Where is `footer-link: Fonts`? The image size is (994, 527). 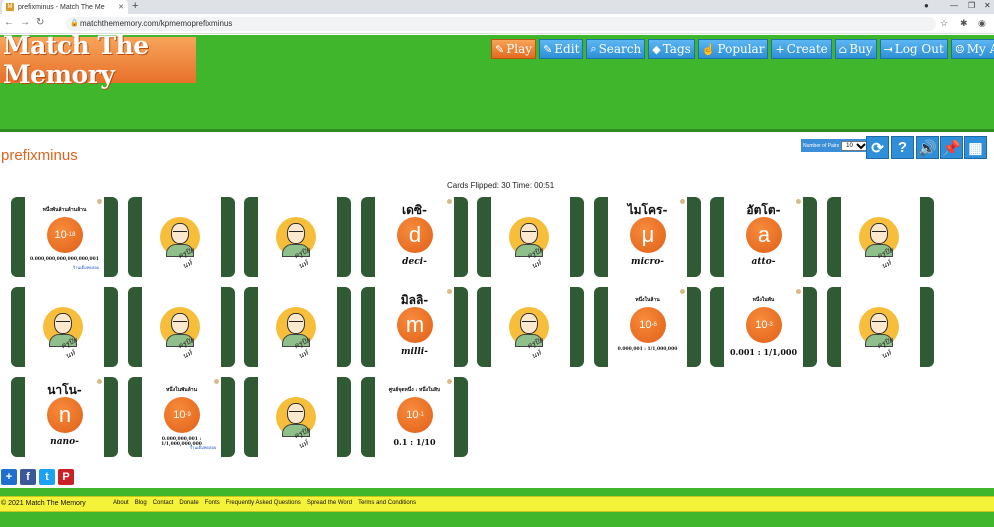 footer-link: Fonts is located at coordinates (212, 503).